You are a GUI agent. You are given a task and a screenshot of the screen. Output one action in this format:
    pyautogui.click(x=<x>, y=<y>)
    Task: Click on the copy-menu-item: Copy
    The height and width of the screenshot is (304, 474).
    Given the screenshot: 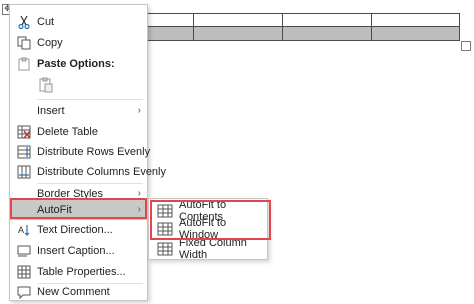 What is the action you would take?
    pyautogui.click(x=78, y=43)
    